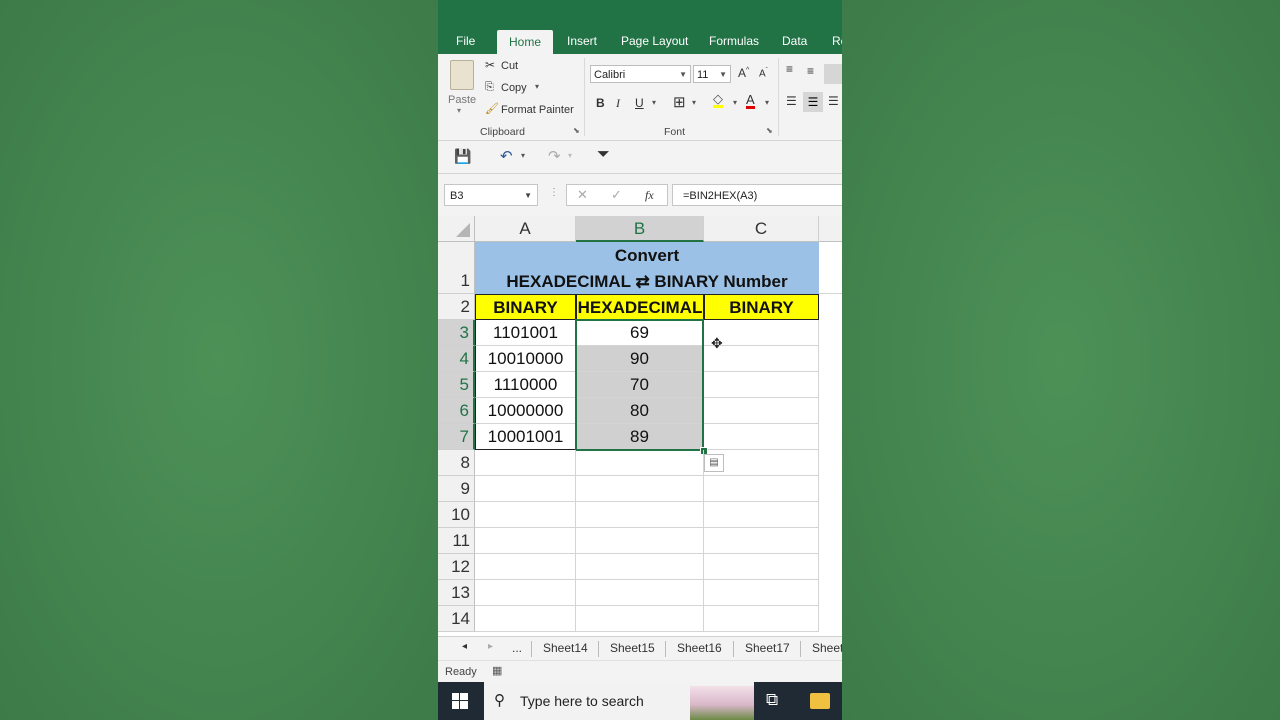  I want to click on cancel-icon: ✕, so click(582, 195).